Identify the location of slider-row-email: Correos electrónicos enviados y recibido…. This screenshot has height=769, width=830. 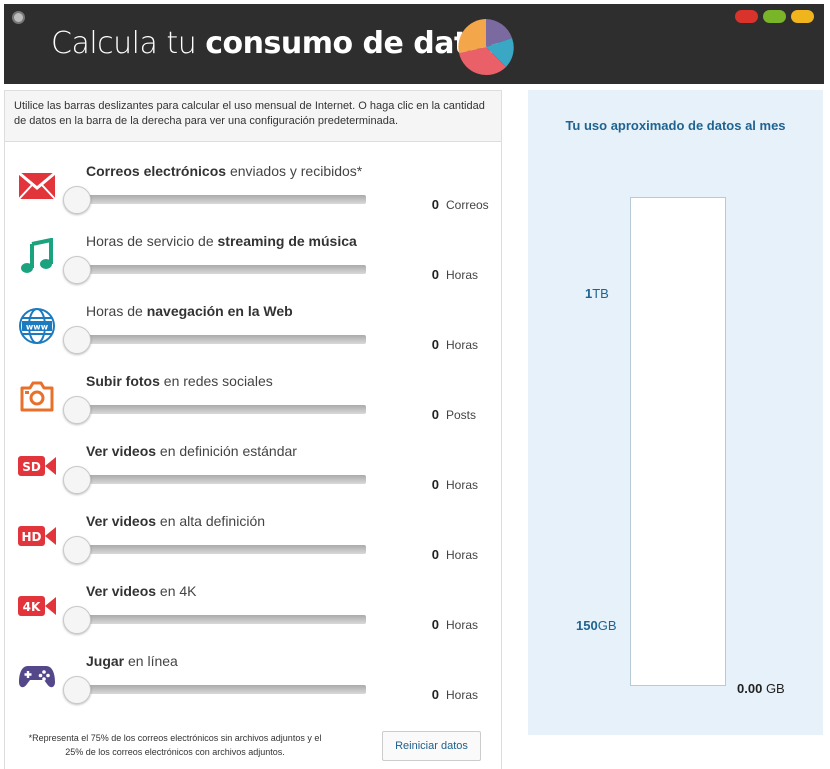
(253, 198).